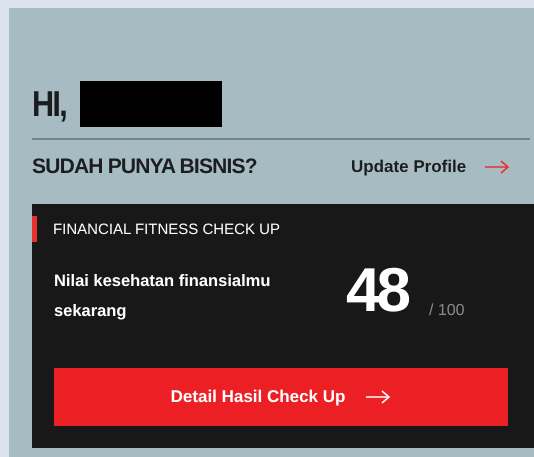 Image resolution: width=534 pixels, height=457 pixels. I want to click on score-max: / 100, so click(446, 311).